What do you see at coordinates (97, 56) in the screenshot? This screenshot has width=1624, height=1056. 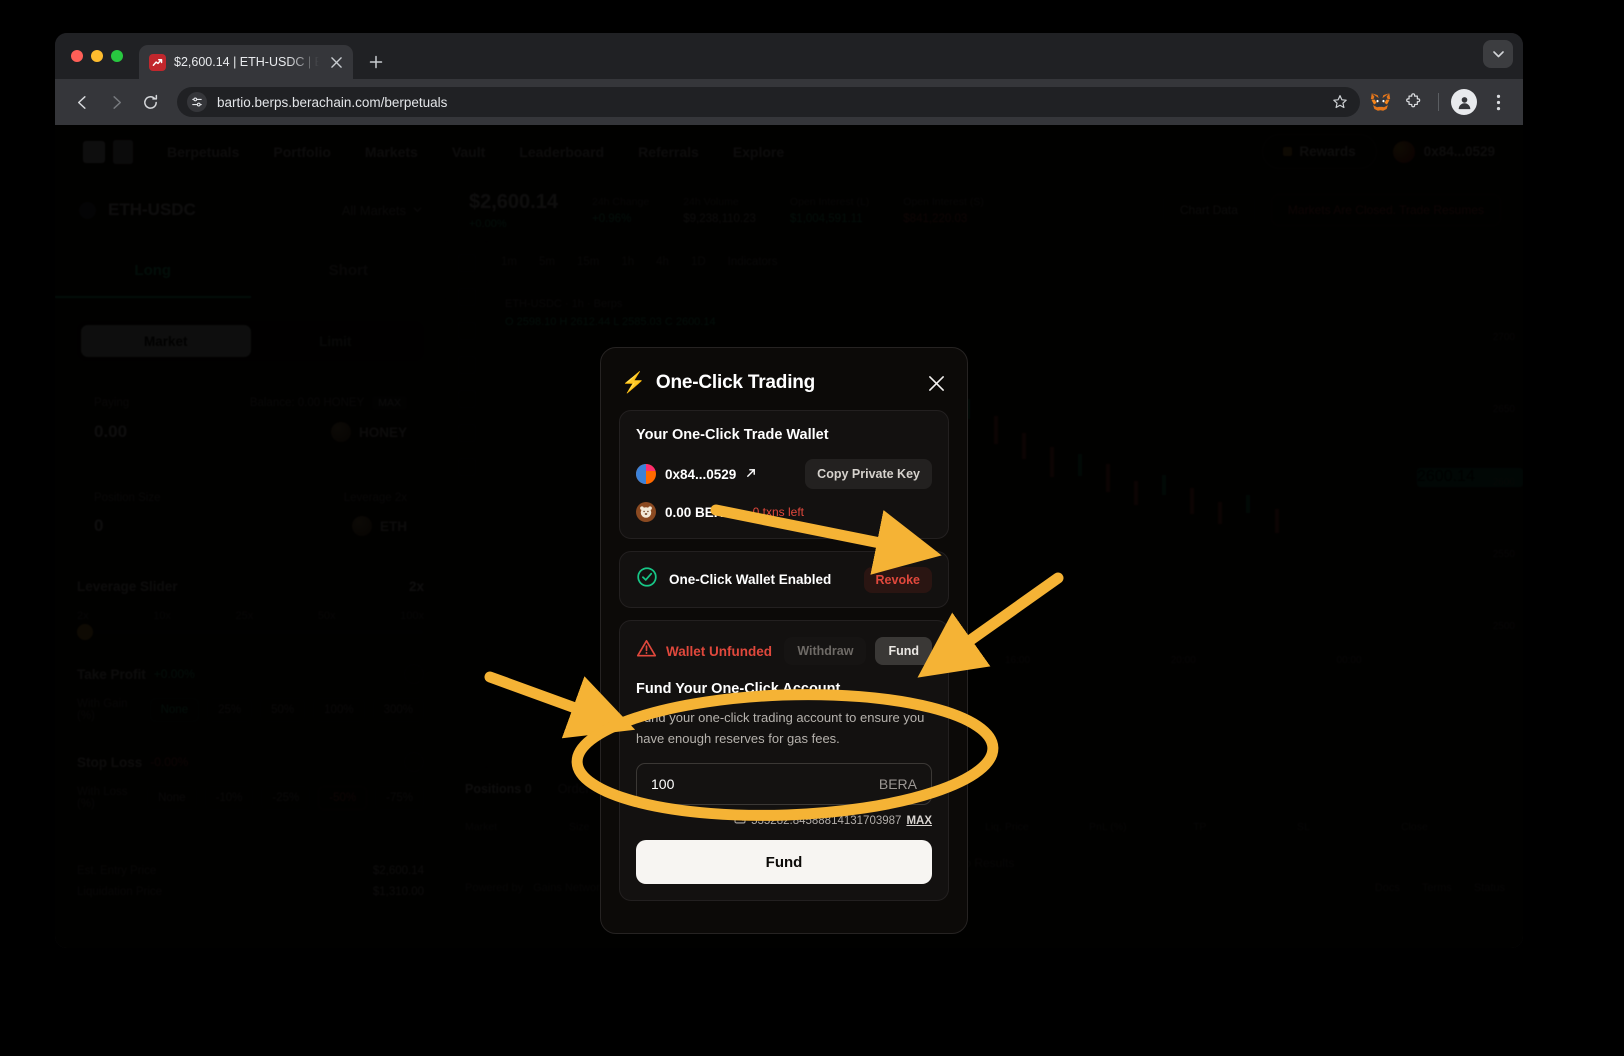 I see `minimize-window-button` at bounding box center [97, 56].